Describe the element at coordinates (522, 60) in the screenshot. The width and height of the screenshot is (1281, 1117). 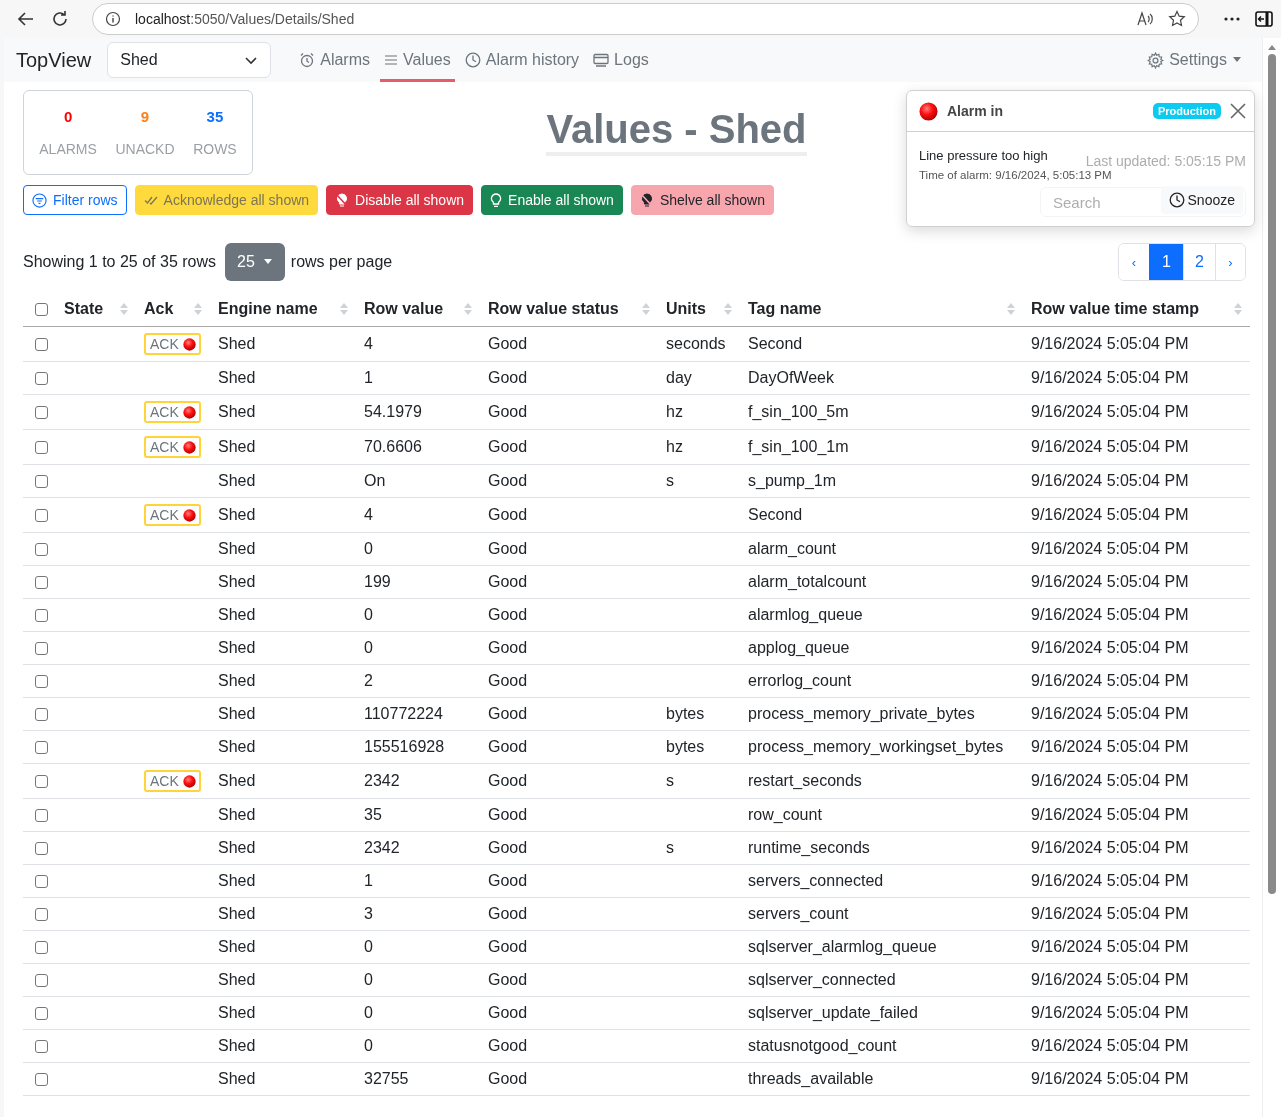
I see `nav-tab: Alarm history` at that location.